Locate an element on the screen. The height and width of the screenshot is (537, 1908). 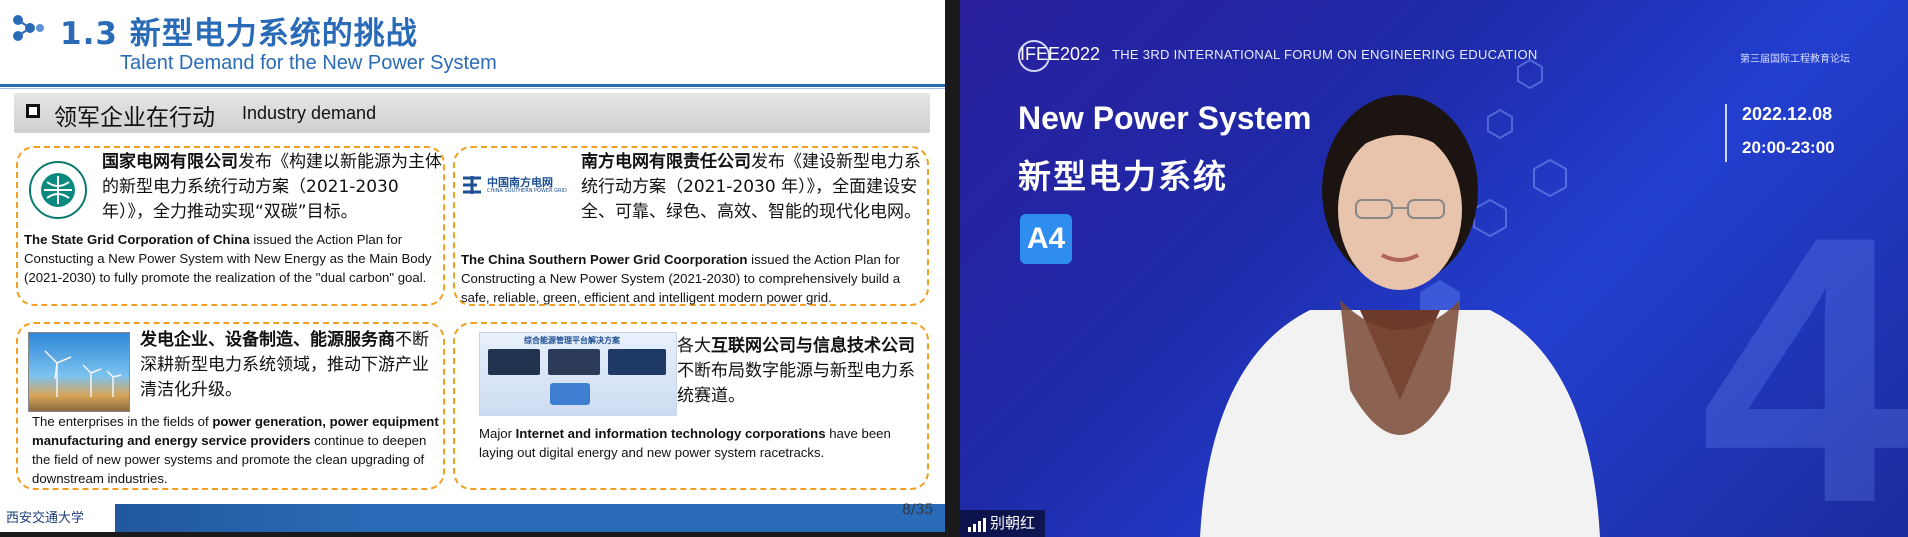
section-title-en: Industry demand is located at coordinates (309, 113).